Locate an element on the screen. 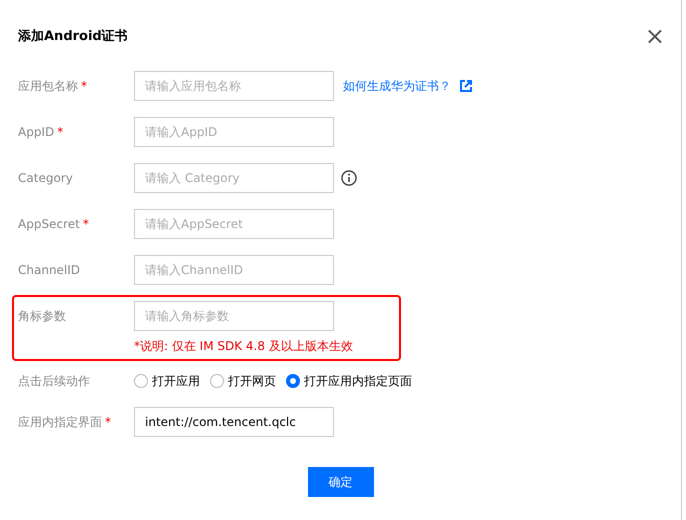  note-text: *说明: 仅在 IM SDK 4.8 及以上版本生效 is located at coordinates (244, 346).